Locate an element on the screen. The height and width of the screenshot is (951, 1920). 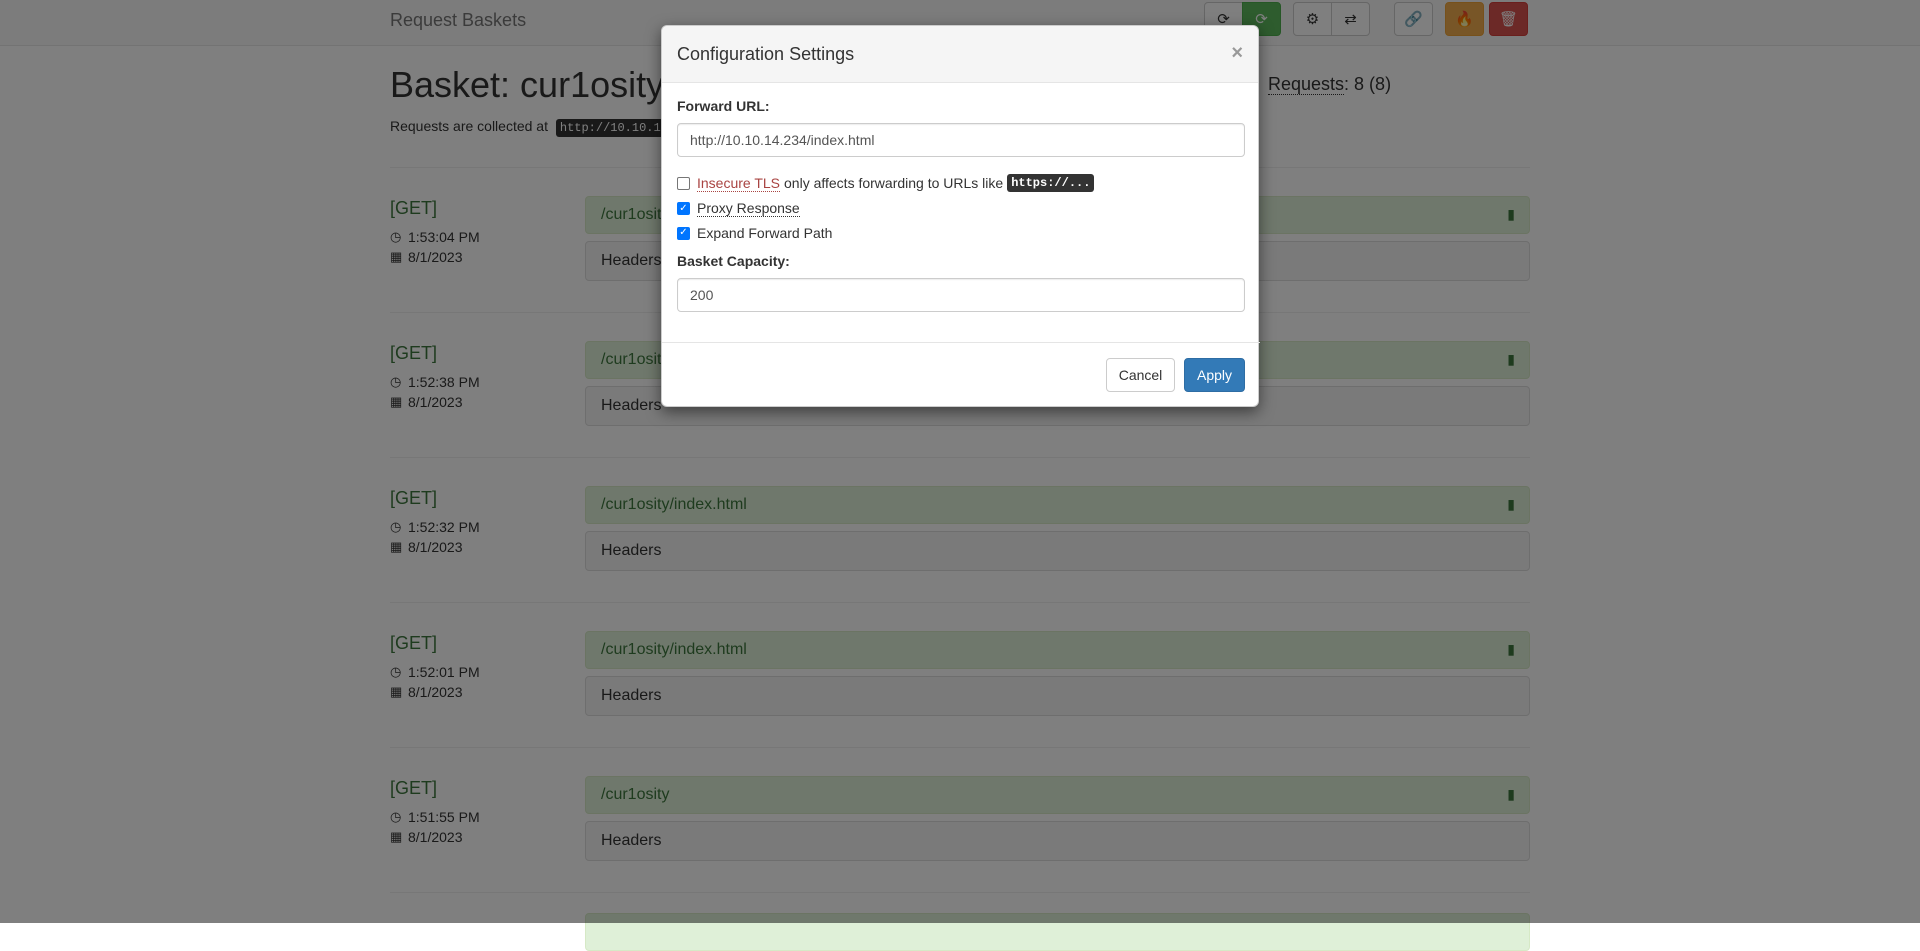
close-icon: × is located at coordinates (1237, 53).